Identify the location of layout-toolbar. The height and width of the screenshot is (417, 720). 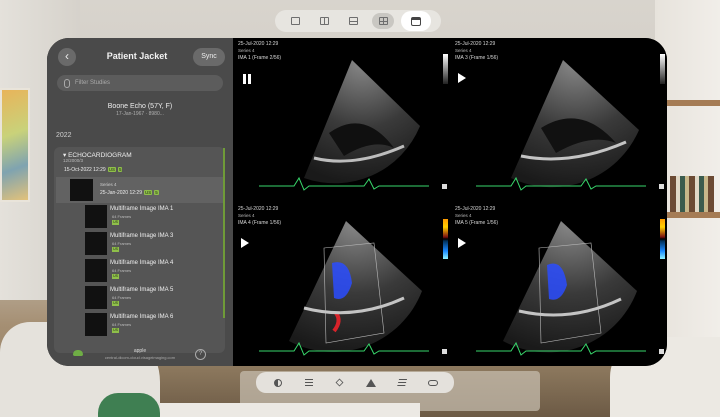
(358, 21).